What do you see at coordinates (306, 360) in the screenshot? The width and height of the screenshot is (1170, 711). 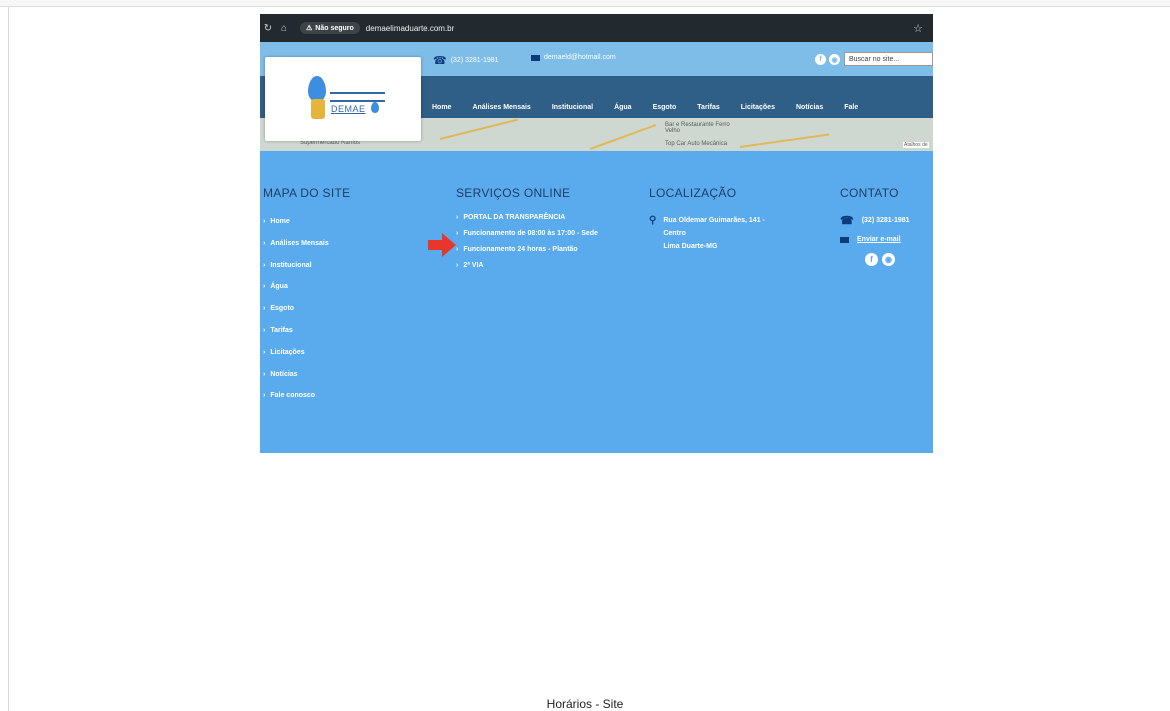 I see `sitemap-link: › Licitações` at bounding box center [306, 360].